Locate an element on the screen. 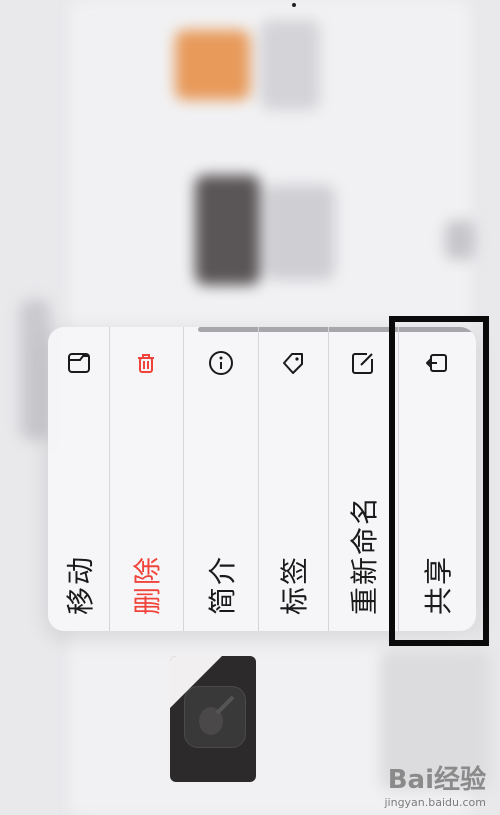 The height and width of the screenshot is (815, 500). pencil-square-icon is located at coordinates (362, 363).